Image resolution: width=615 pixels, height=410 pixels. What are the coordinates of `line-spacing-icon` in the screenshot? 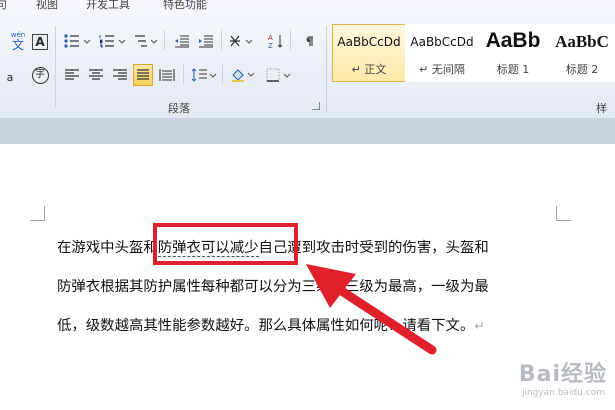 It's located at (204, 75).